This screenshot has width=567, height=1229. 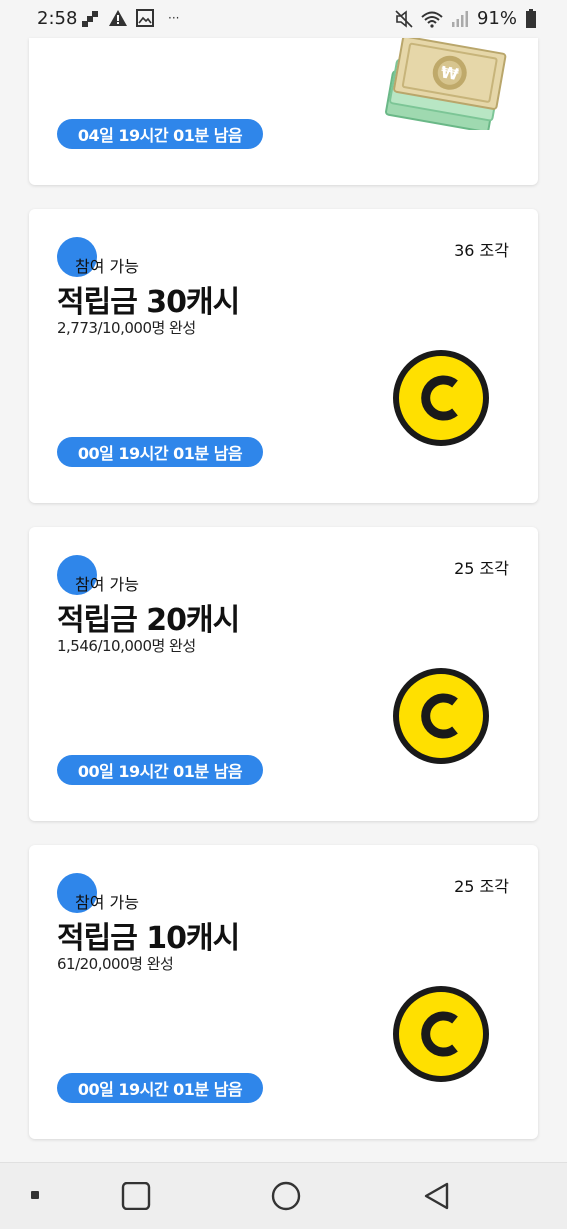 I want to click on timer-pill: 04일 19시간 01분 남음, so click(x=160, y=134).